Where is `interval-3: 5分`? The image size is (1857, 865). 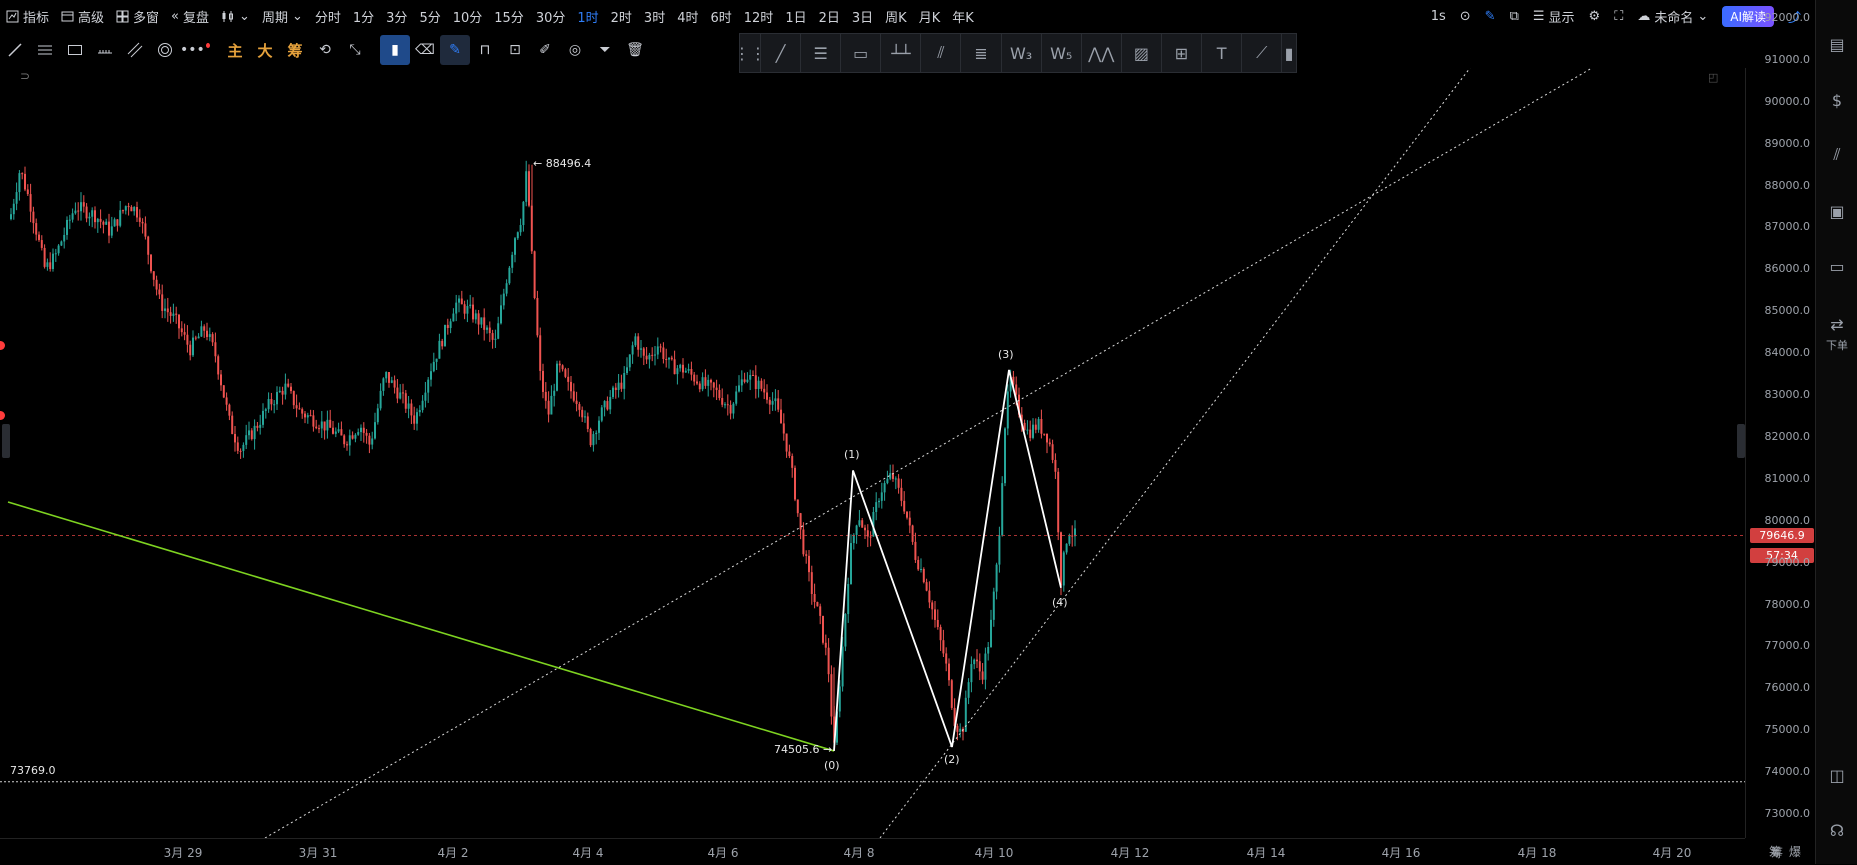
interval-3: 5分 is located at coordinates (429, 16).